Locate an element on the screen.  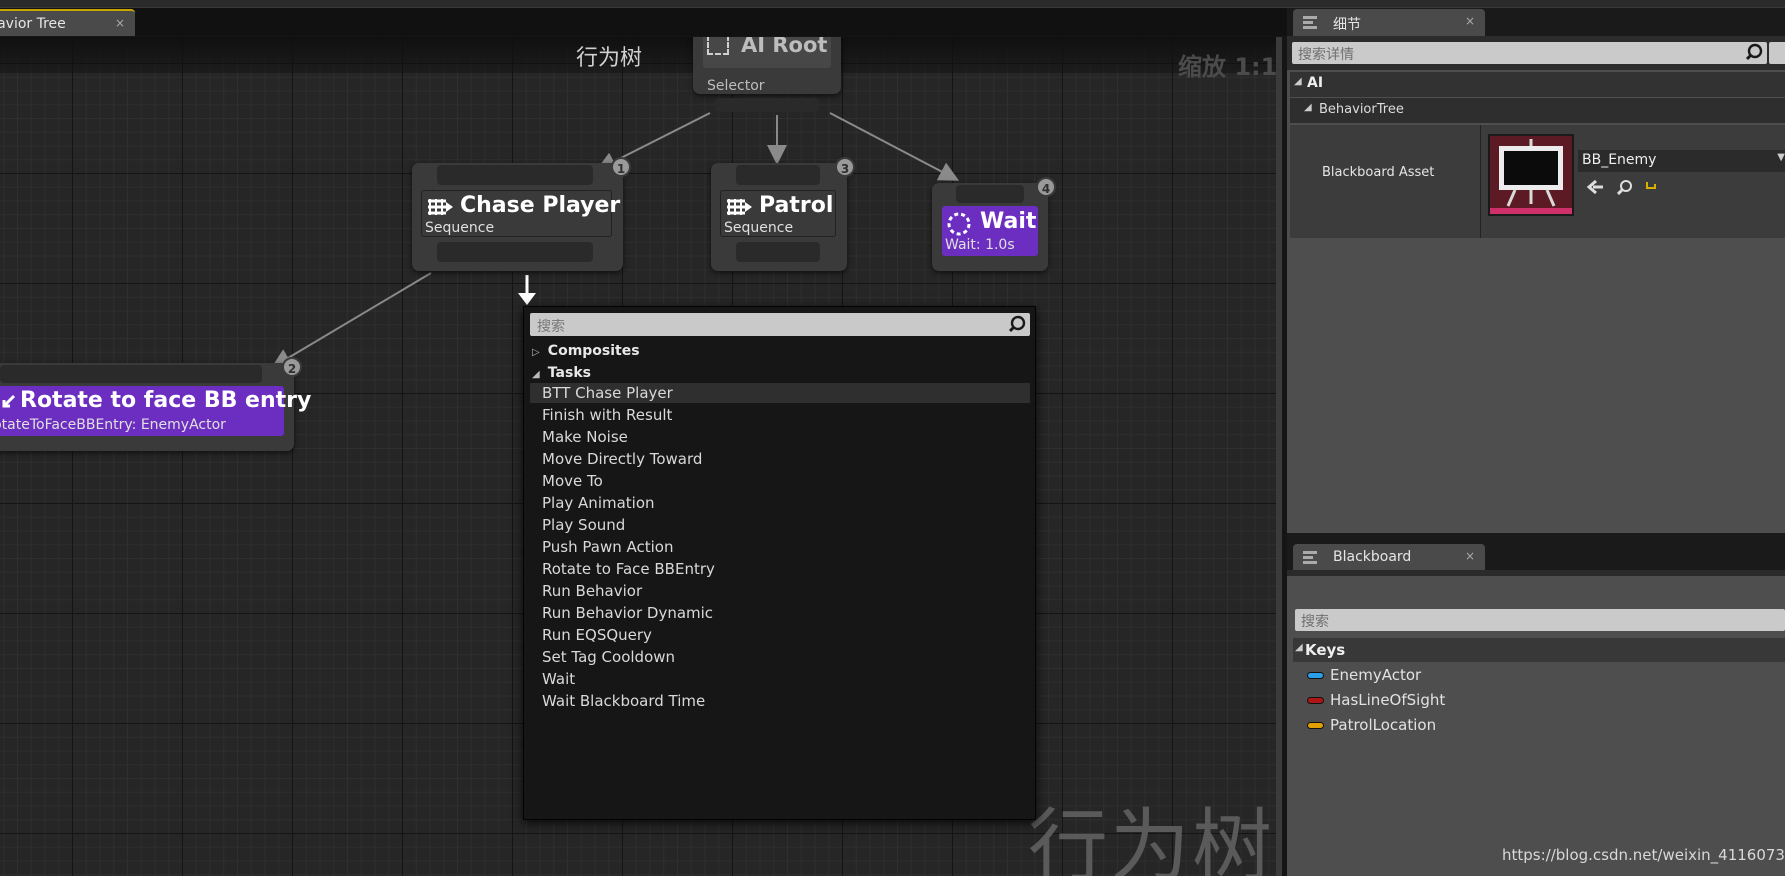
details-view-options-button is located at coordinates (1777, 53).